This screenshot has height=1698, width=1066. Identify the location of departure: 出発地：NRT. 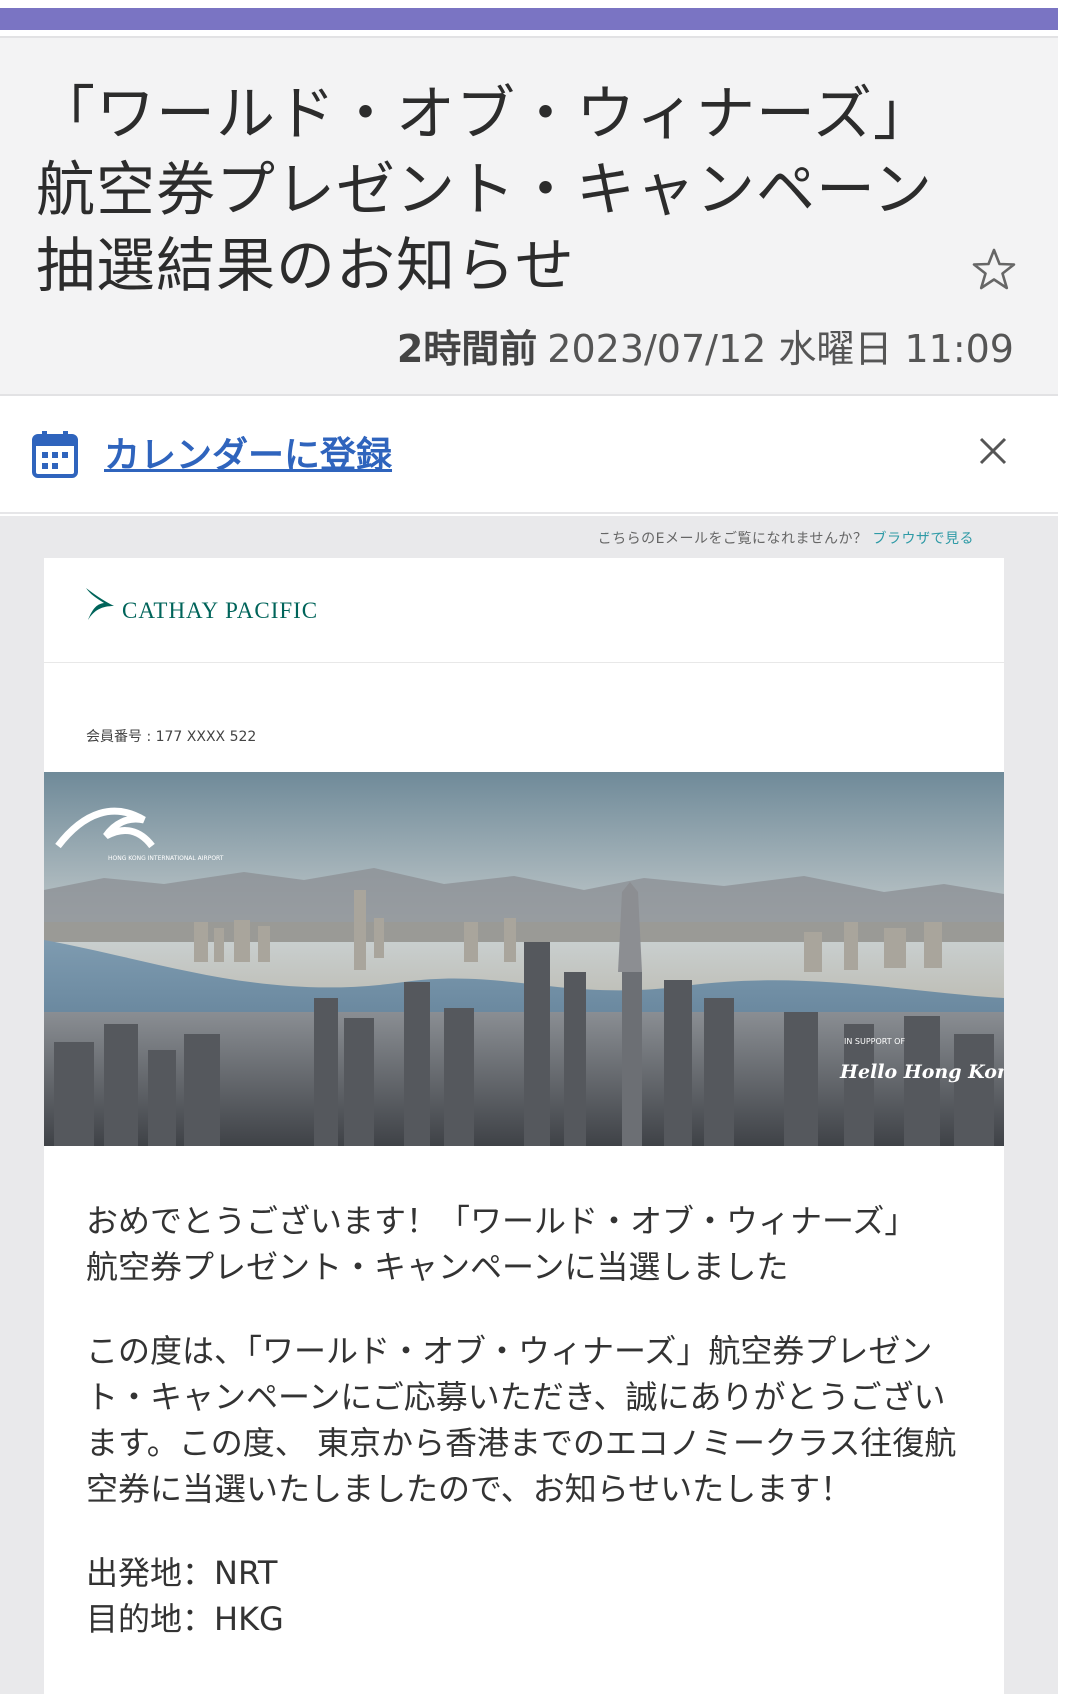
(182, 1573).